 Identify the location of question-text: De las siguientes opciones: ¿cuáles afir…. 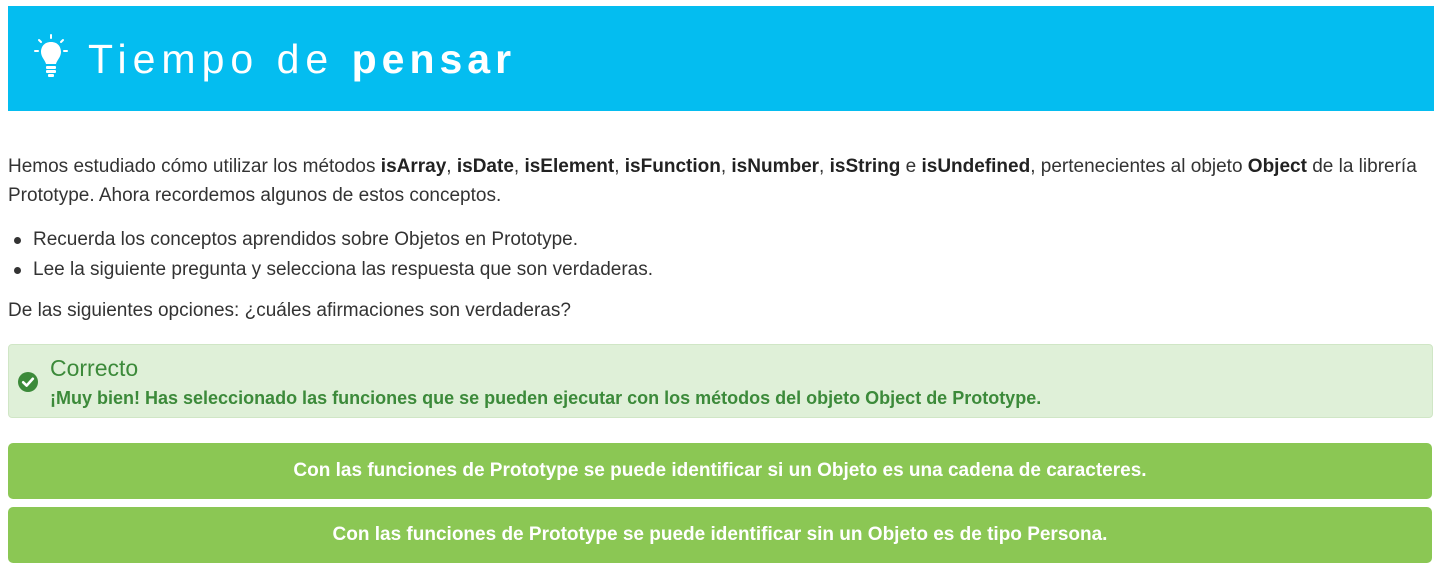
(289, 310).